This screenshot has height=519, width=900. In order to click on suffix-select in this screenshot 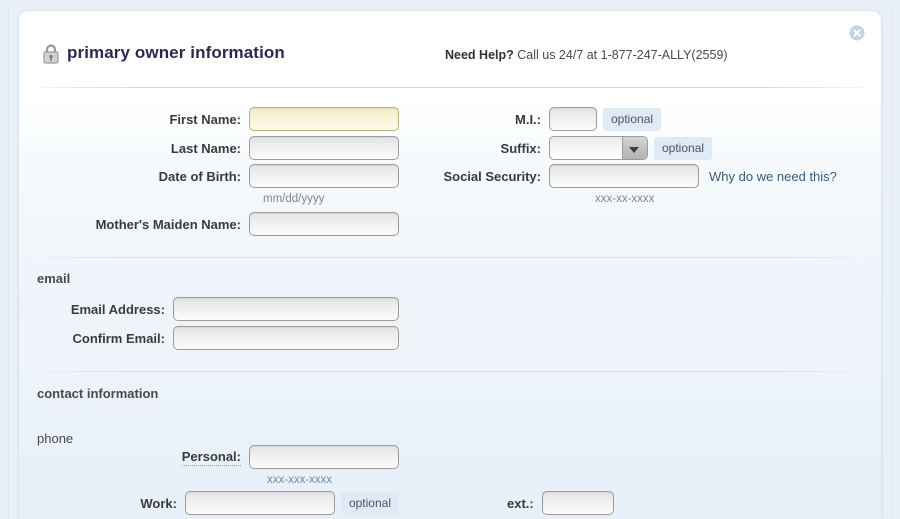, I will do `click(598, 148)`.